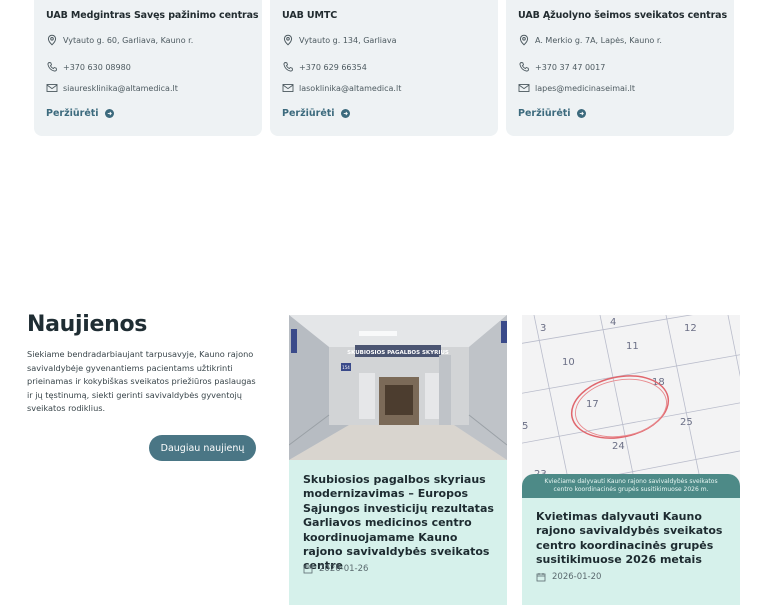  What do you see at coordinates (398, 353) in the screenshot?
I see `hallway-sign-text: SKUBIOSIOS PAGALBOS SKYRIUS` at bounding box center [398, 353].